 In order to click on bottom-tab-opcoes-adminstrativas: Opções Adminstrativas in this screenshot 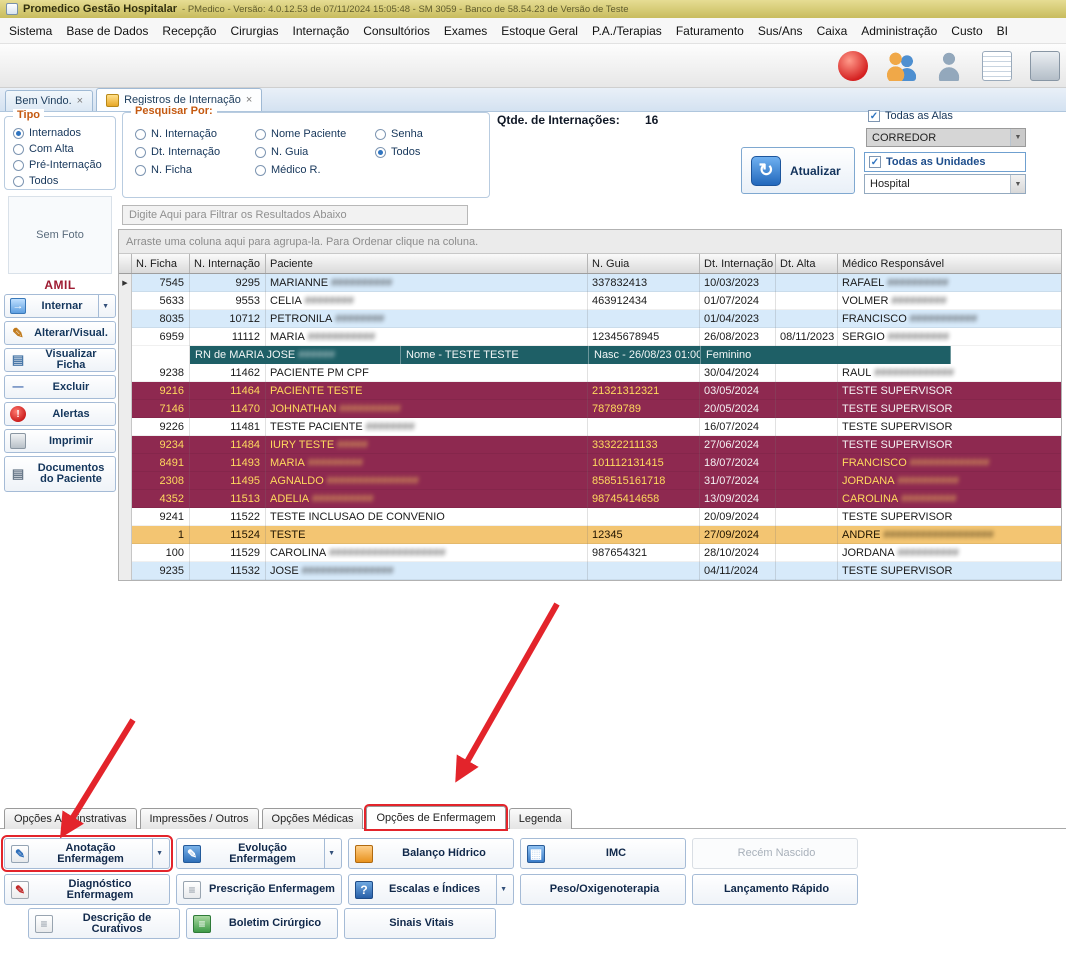, I will do `click(70, 818)`.